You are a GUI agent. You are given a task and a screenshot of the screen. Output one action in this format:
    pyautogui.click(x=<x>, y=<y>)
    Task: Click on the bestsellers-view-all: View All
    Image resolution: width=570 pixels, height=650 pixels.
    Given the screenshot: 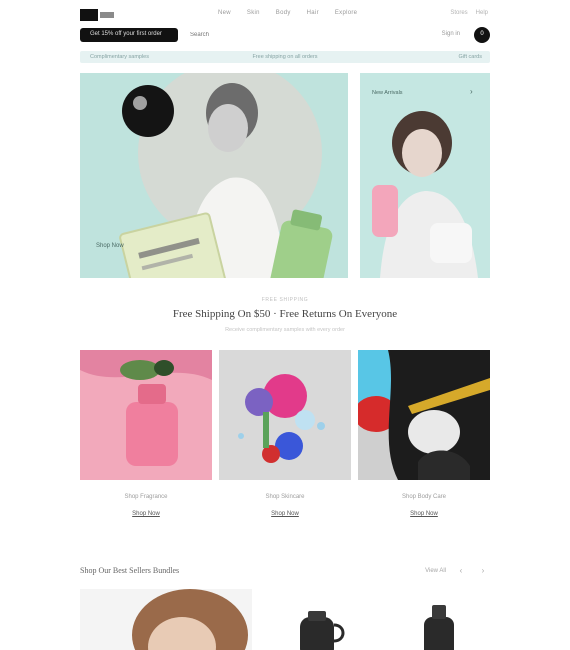 What is the action you would take?
    pyautogui.click(x=435, y=571)
    